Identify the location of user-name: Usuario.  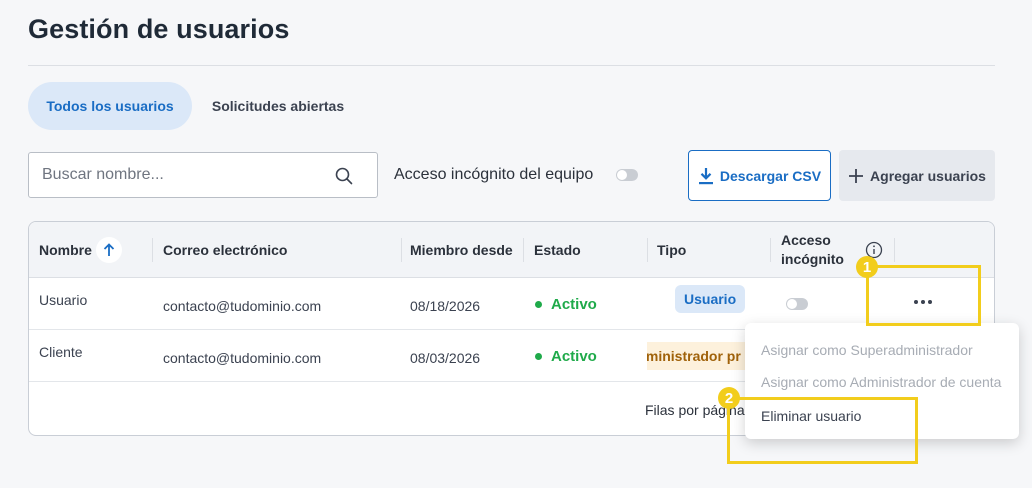
(63, 300).